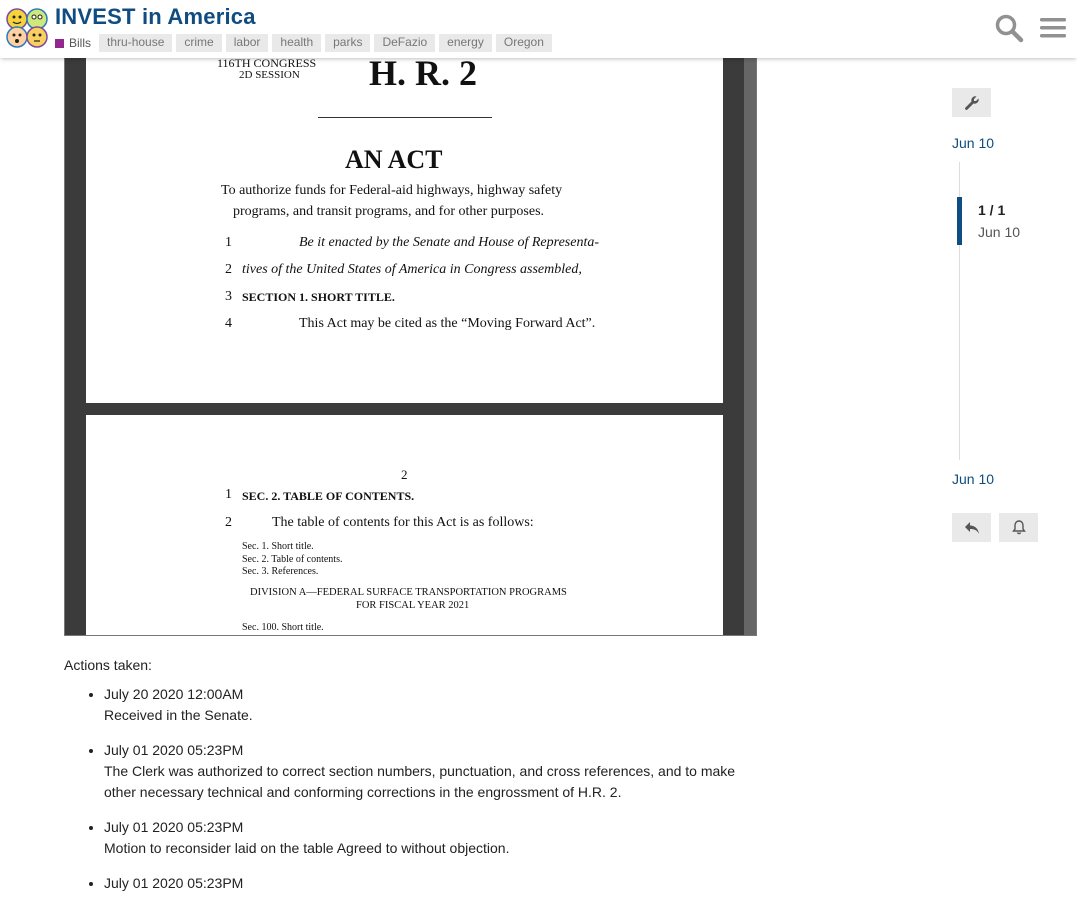  I want to click on divider, so click(405, 117).